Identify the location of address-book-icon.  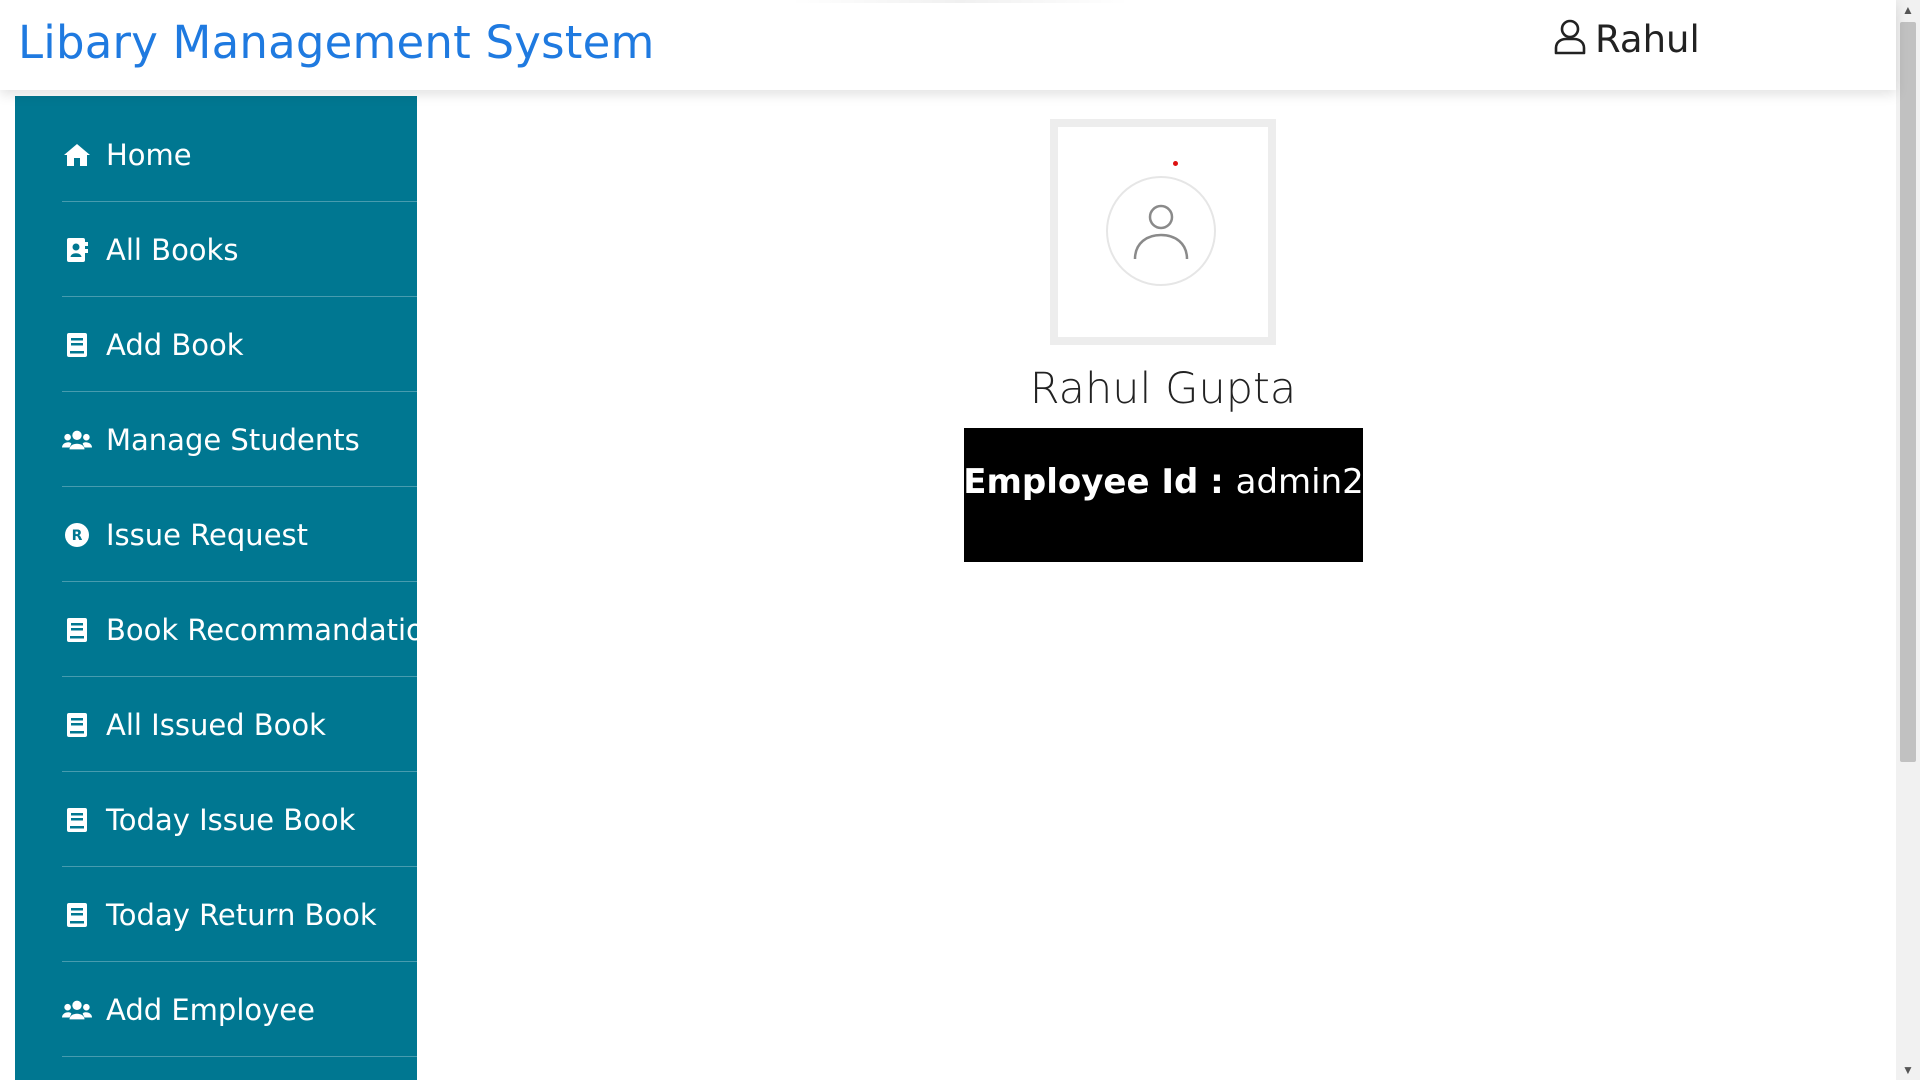
(77, 250).